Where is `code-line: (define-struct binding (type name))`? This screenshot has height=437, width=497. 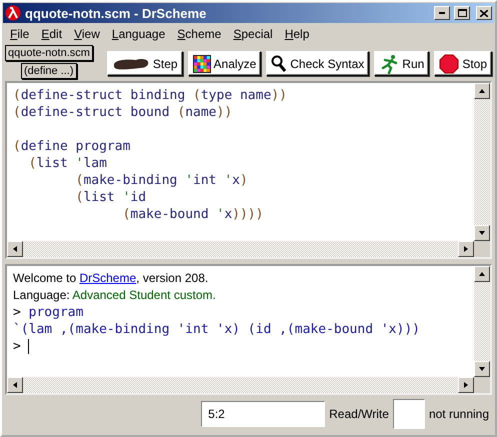 code-line: (define-struct binding (type name)) is located at coordinates (150, 95).